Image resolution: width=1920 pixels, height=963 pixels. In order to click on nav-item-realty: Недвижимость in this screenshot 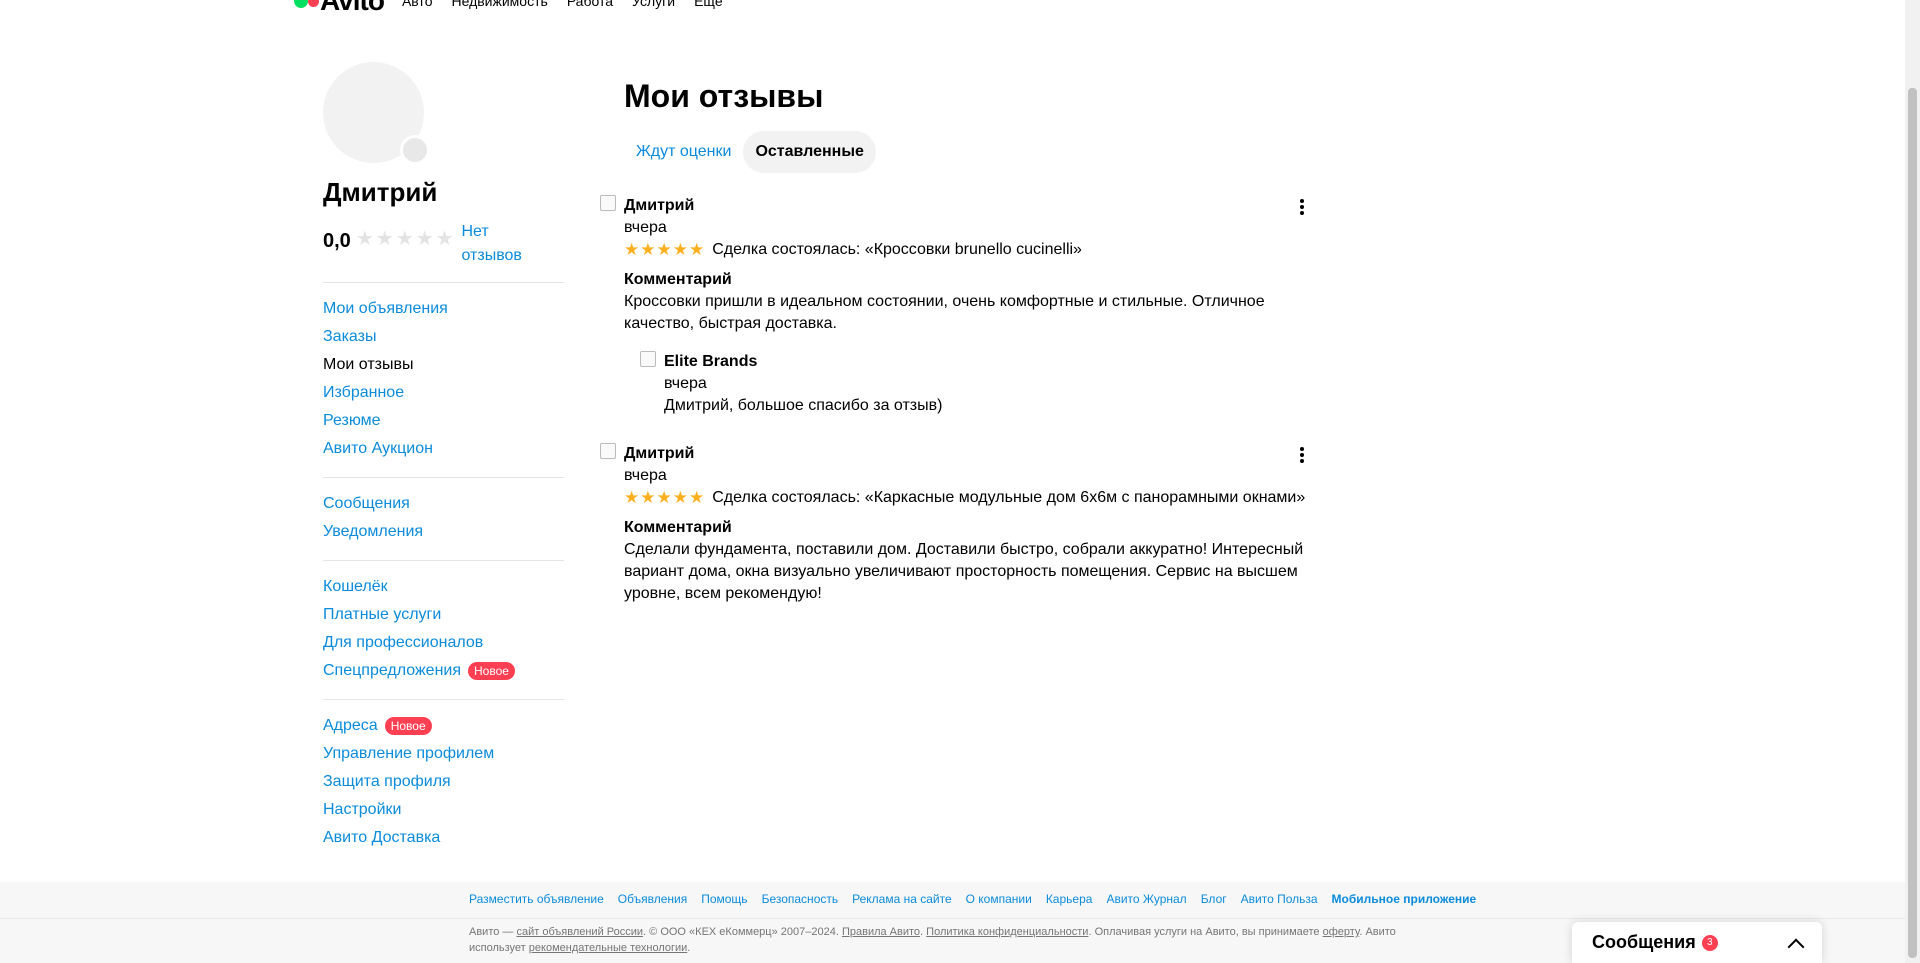, I will do `click(499, 4)`.